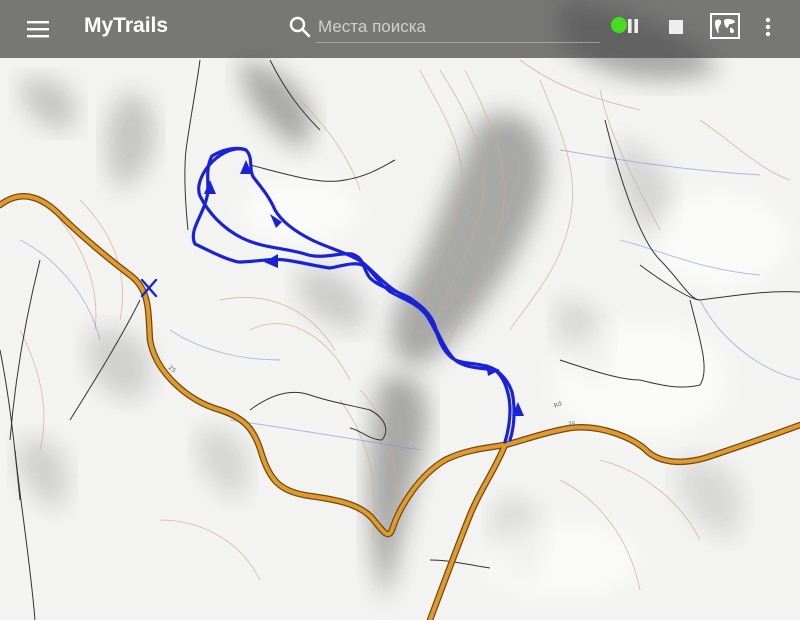 The image size is (800, 620). What do you see at coordinates (572, 424) in the screenshot?
I see `road-number-label: 25` at bounding box center [572, 424].